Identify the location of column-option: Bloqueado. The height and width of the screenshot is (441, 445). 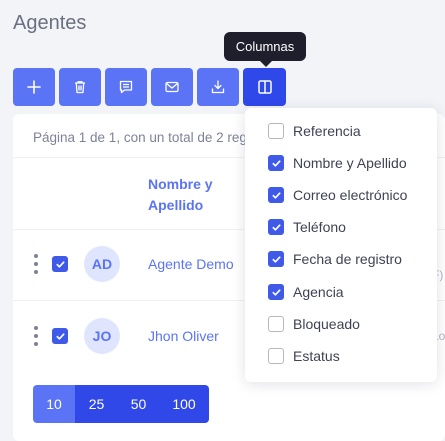
(314, 324).